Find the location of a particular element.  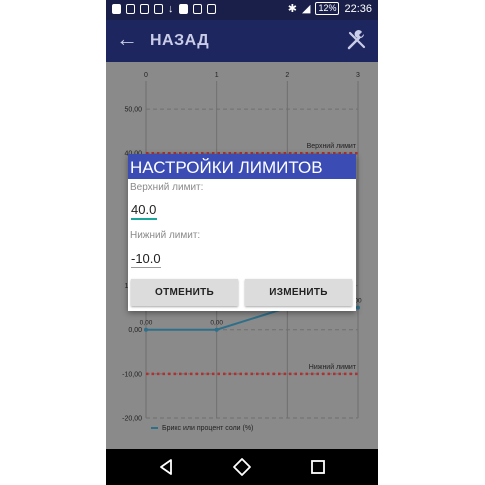

tools-icon is located at coordinates (357, 40).